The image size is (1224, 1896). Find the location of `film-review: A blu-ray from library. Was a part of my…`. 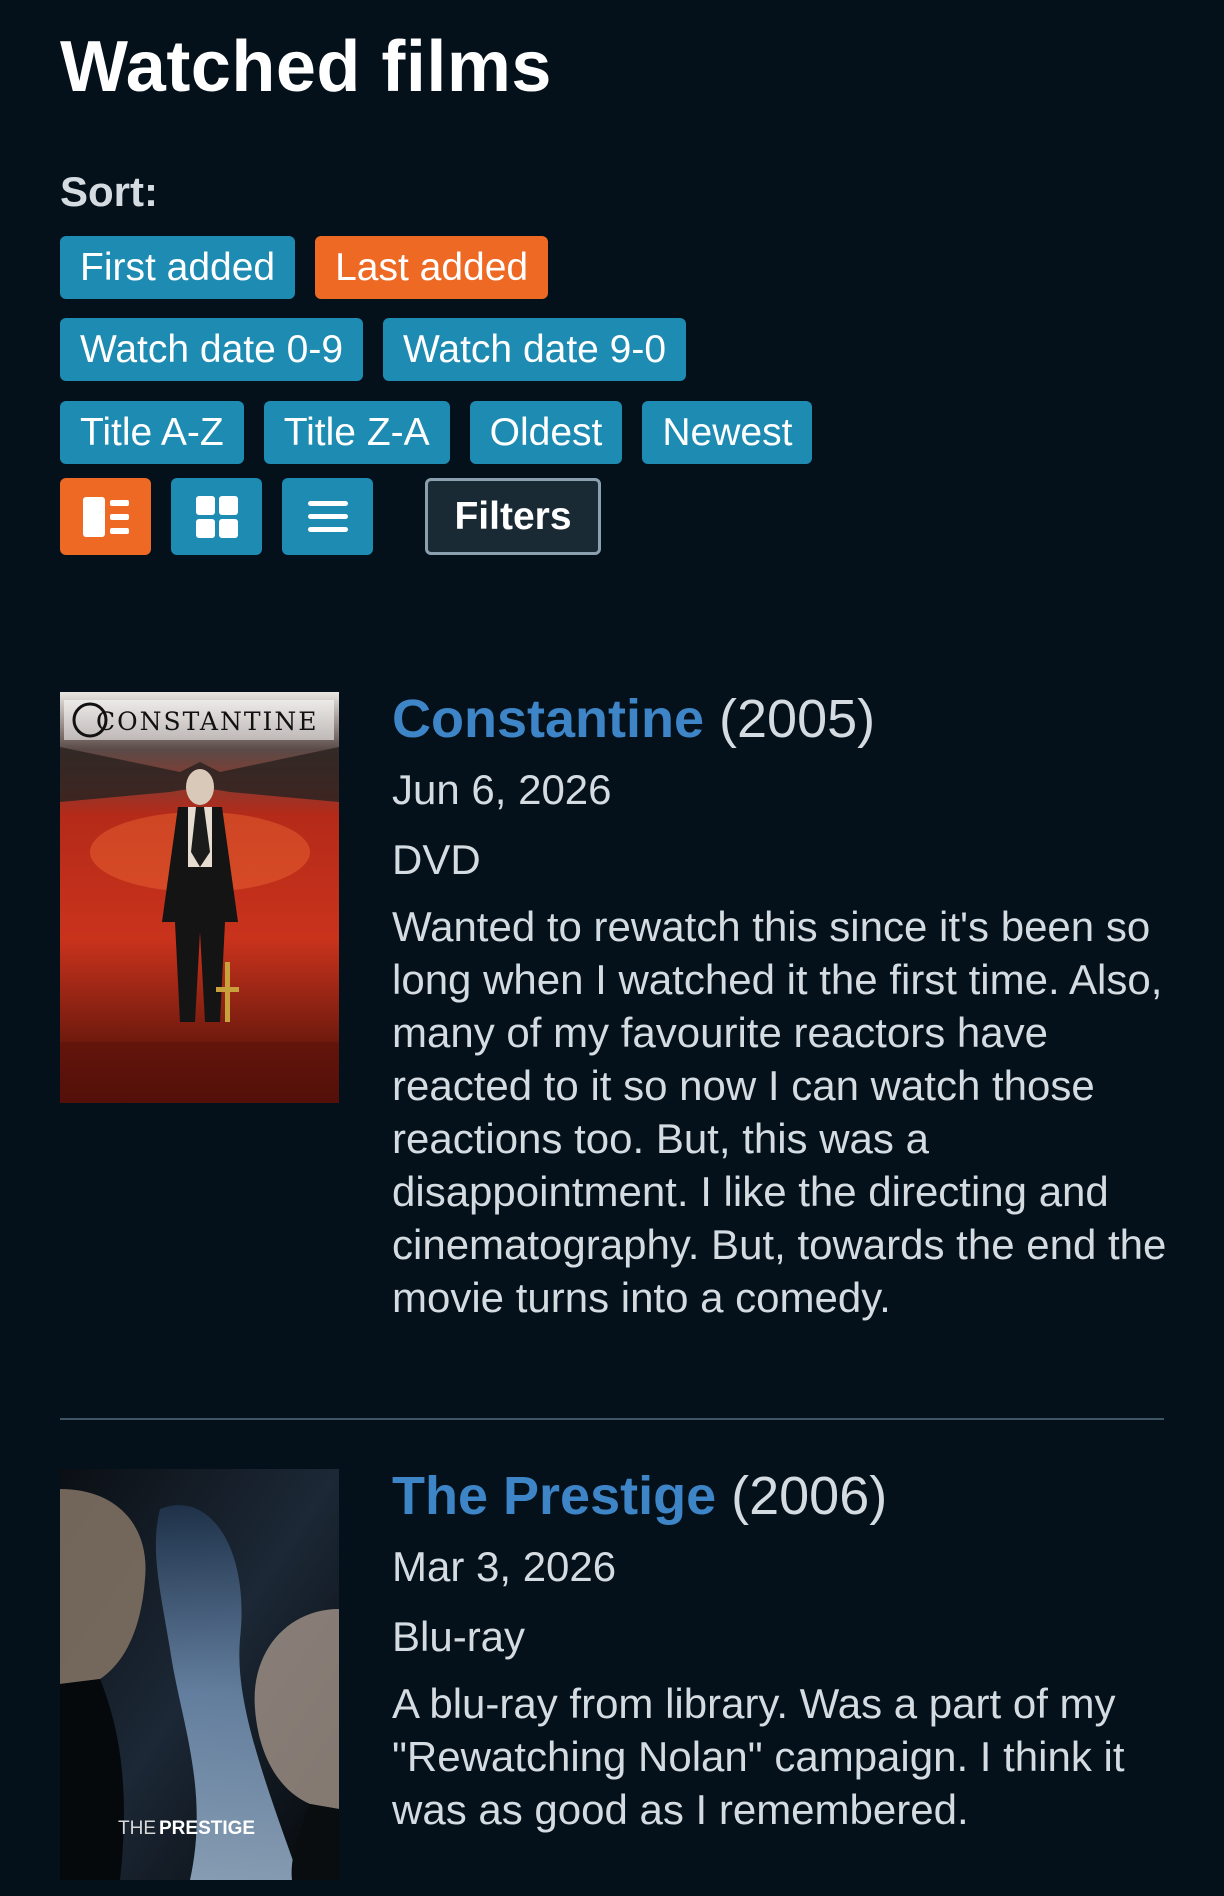

film-review: A blu-ray from library. Was a part of my… is located at coordinates (758, 1756).